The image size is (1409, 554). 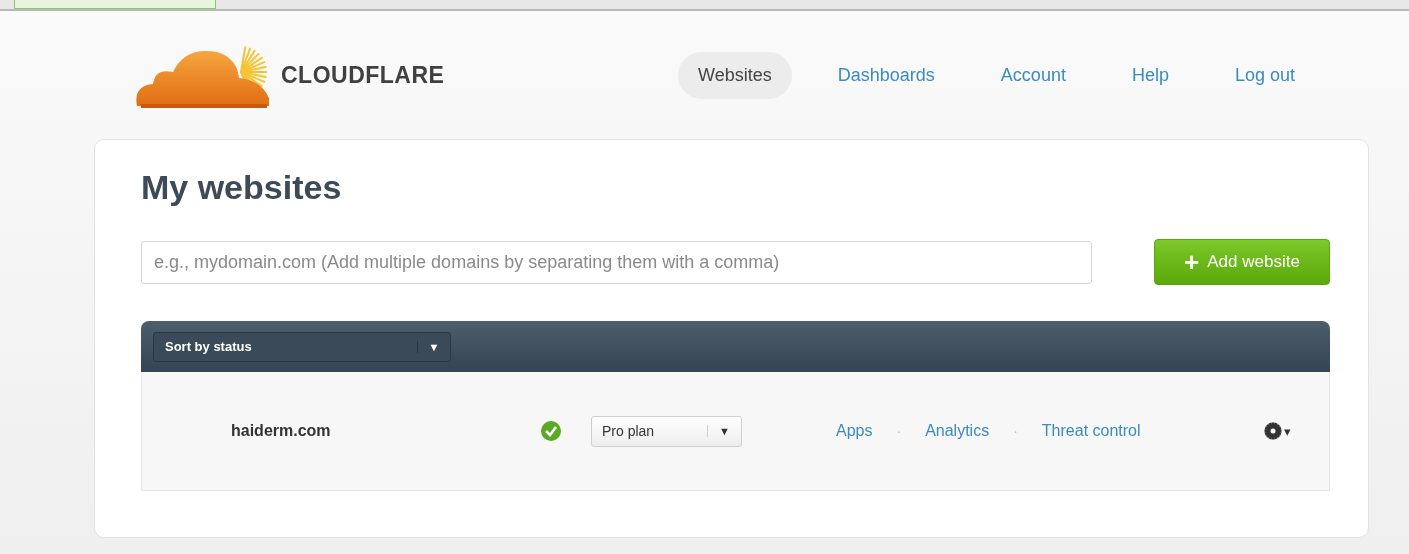 I want to click on sort-select: Sort by status ▼, so click(x=302, y=346).